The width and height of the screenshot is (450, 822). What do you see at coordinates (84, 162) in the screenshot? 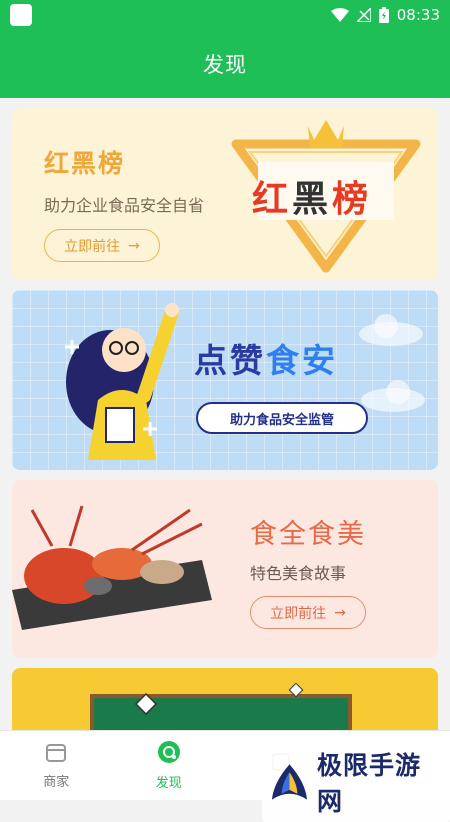
I see `redblack-title: 红黑榜` at bounding box center [84, 162].